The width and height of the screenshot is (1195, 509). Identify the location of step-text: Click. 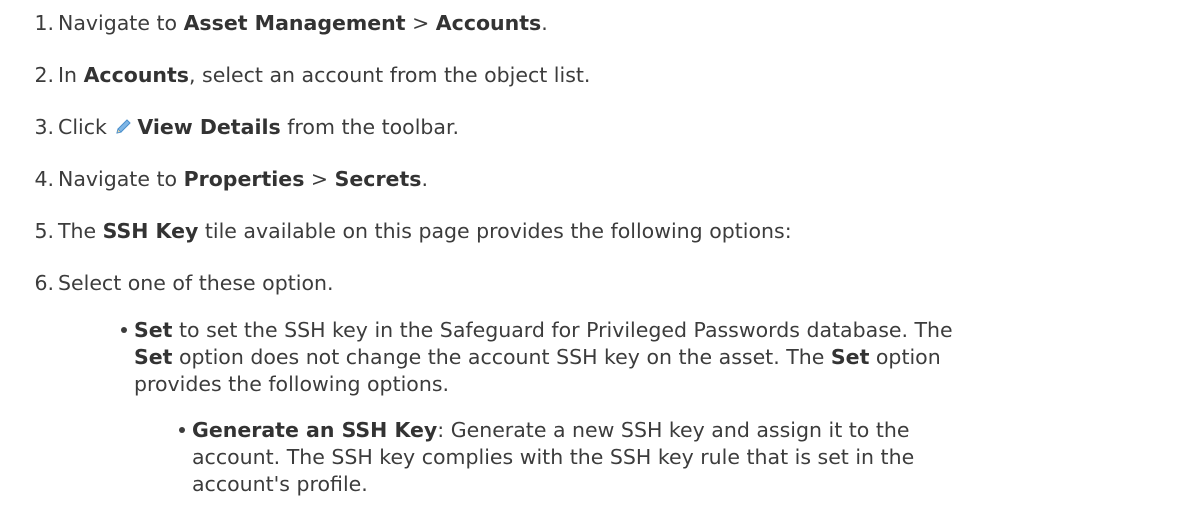
(86, 127).